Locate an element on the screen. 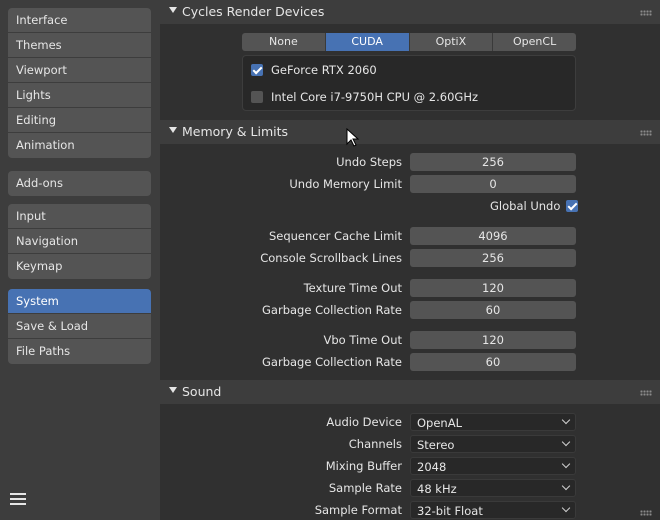 The height and width of the screenshot is (520, 660). undo-steps-label: Undo Steps is located at coordinates (369, 162).